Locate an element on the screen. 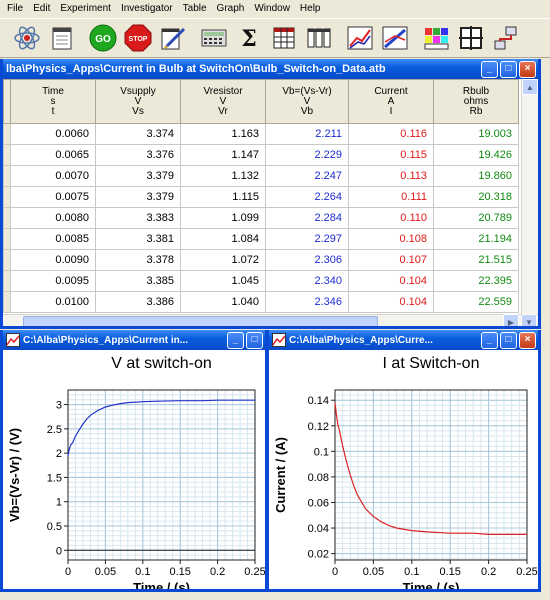 Image resolution: width=550 pixels, height=600 pixels. table-cell: 2.247 is located at coordinates (307, 176).